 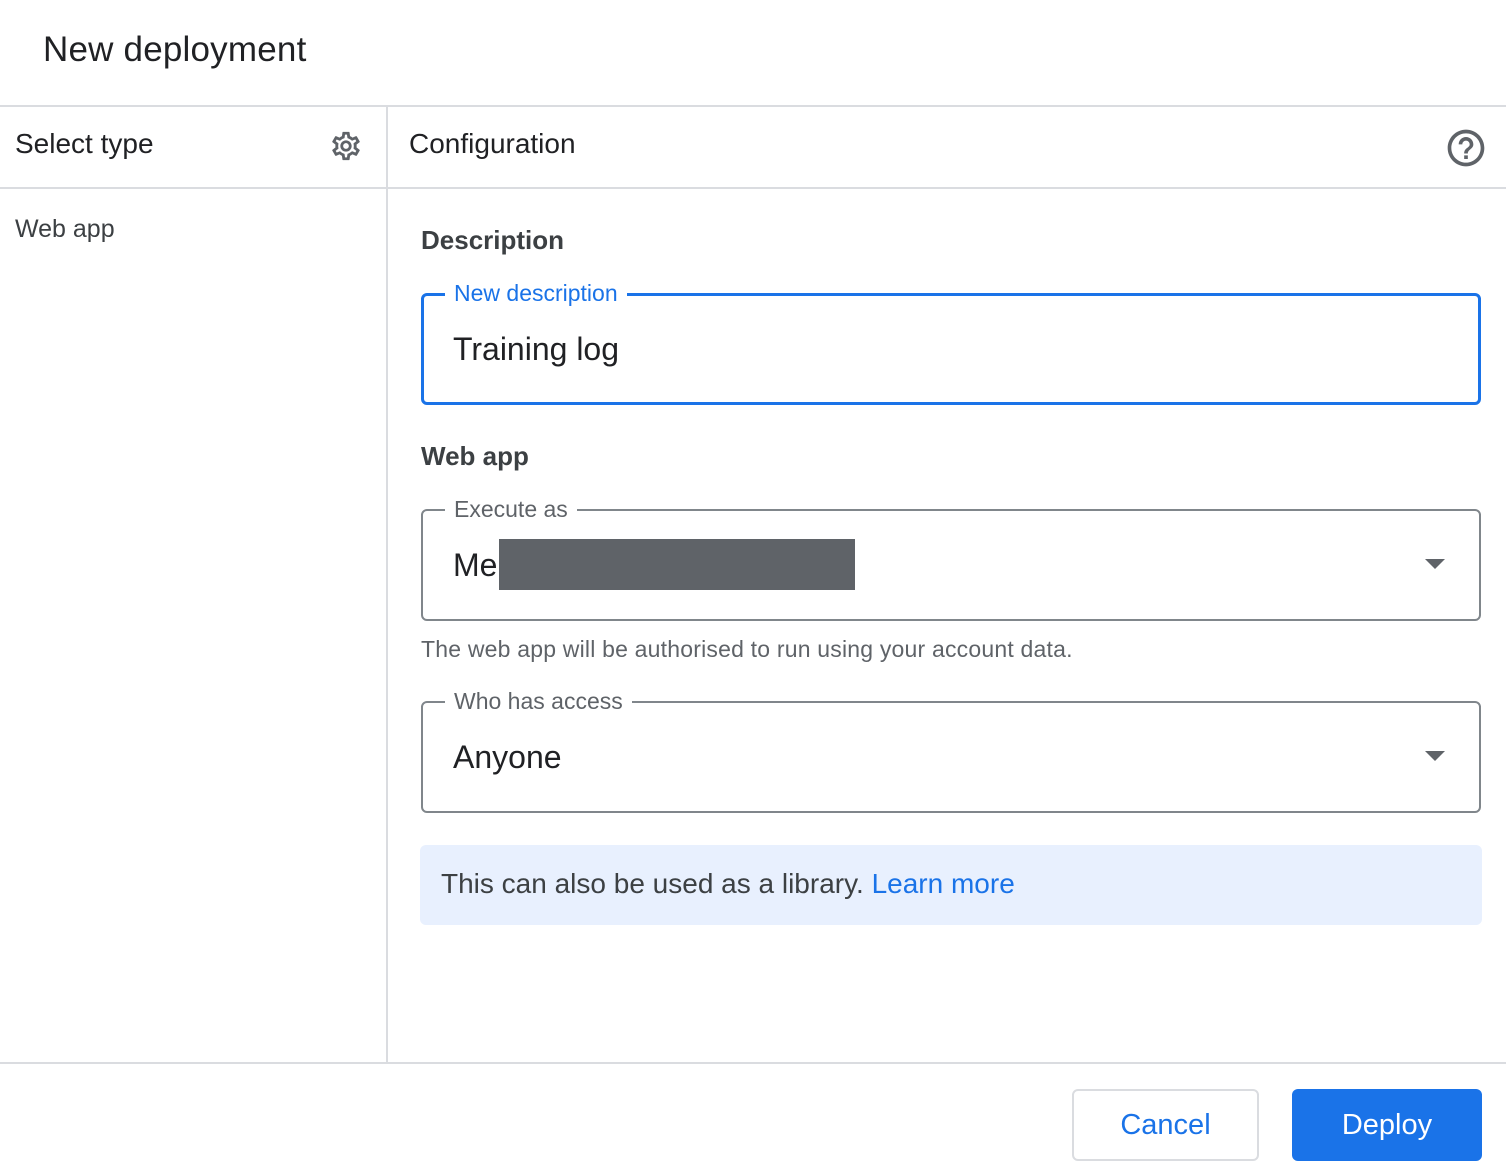 What do you see at coordinates (943, 883) in the screenshot?
I see `learn-more-link: Learn more` at bounding box center [943, 883].